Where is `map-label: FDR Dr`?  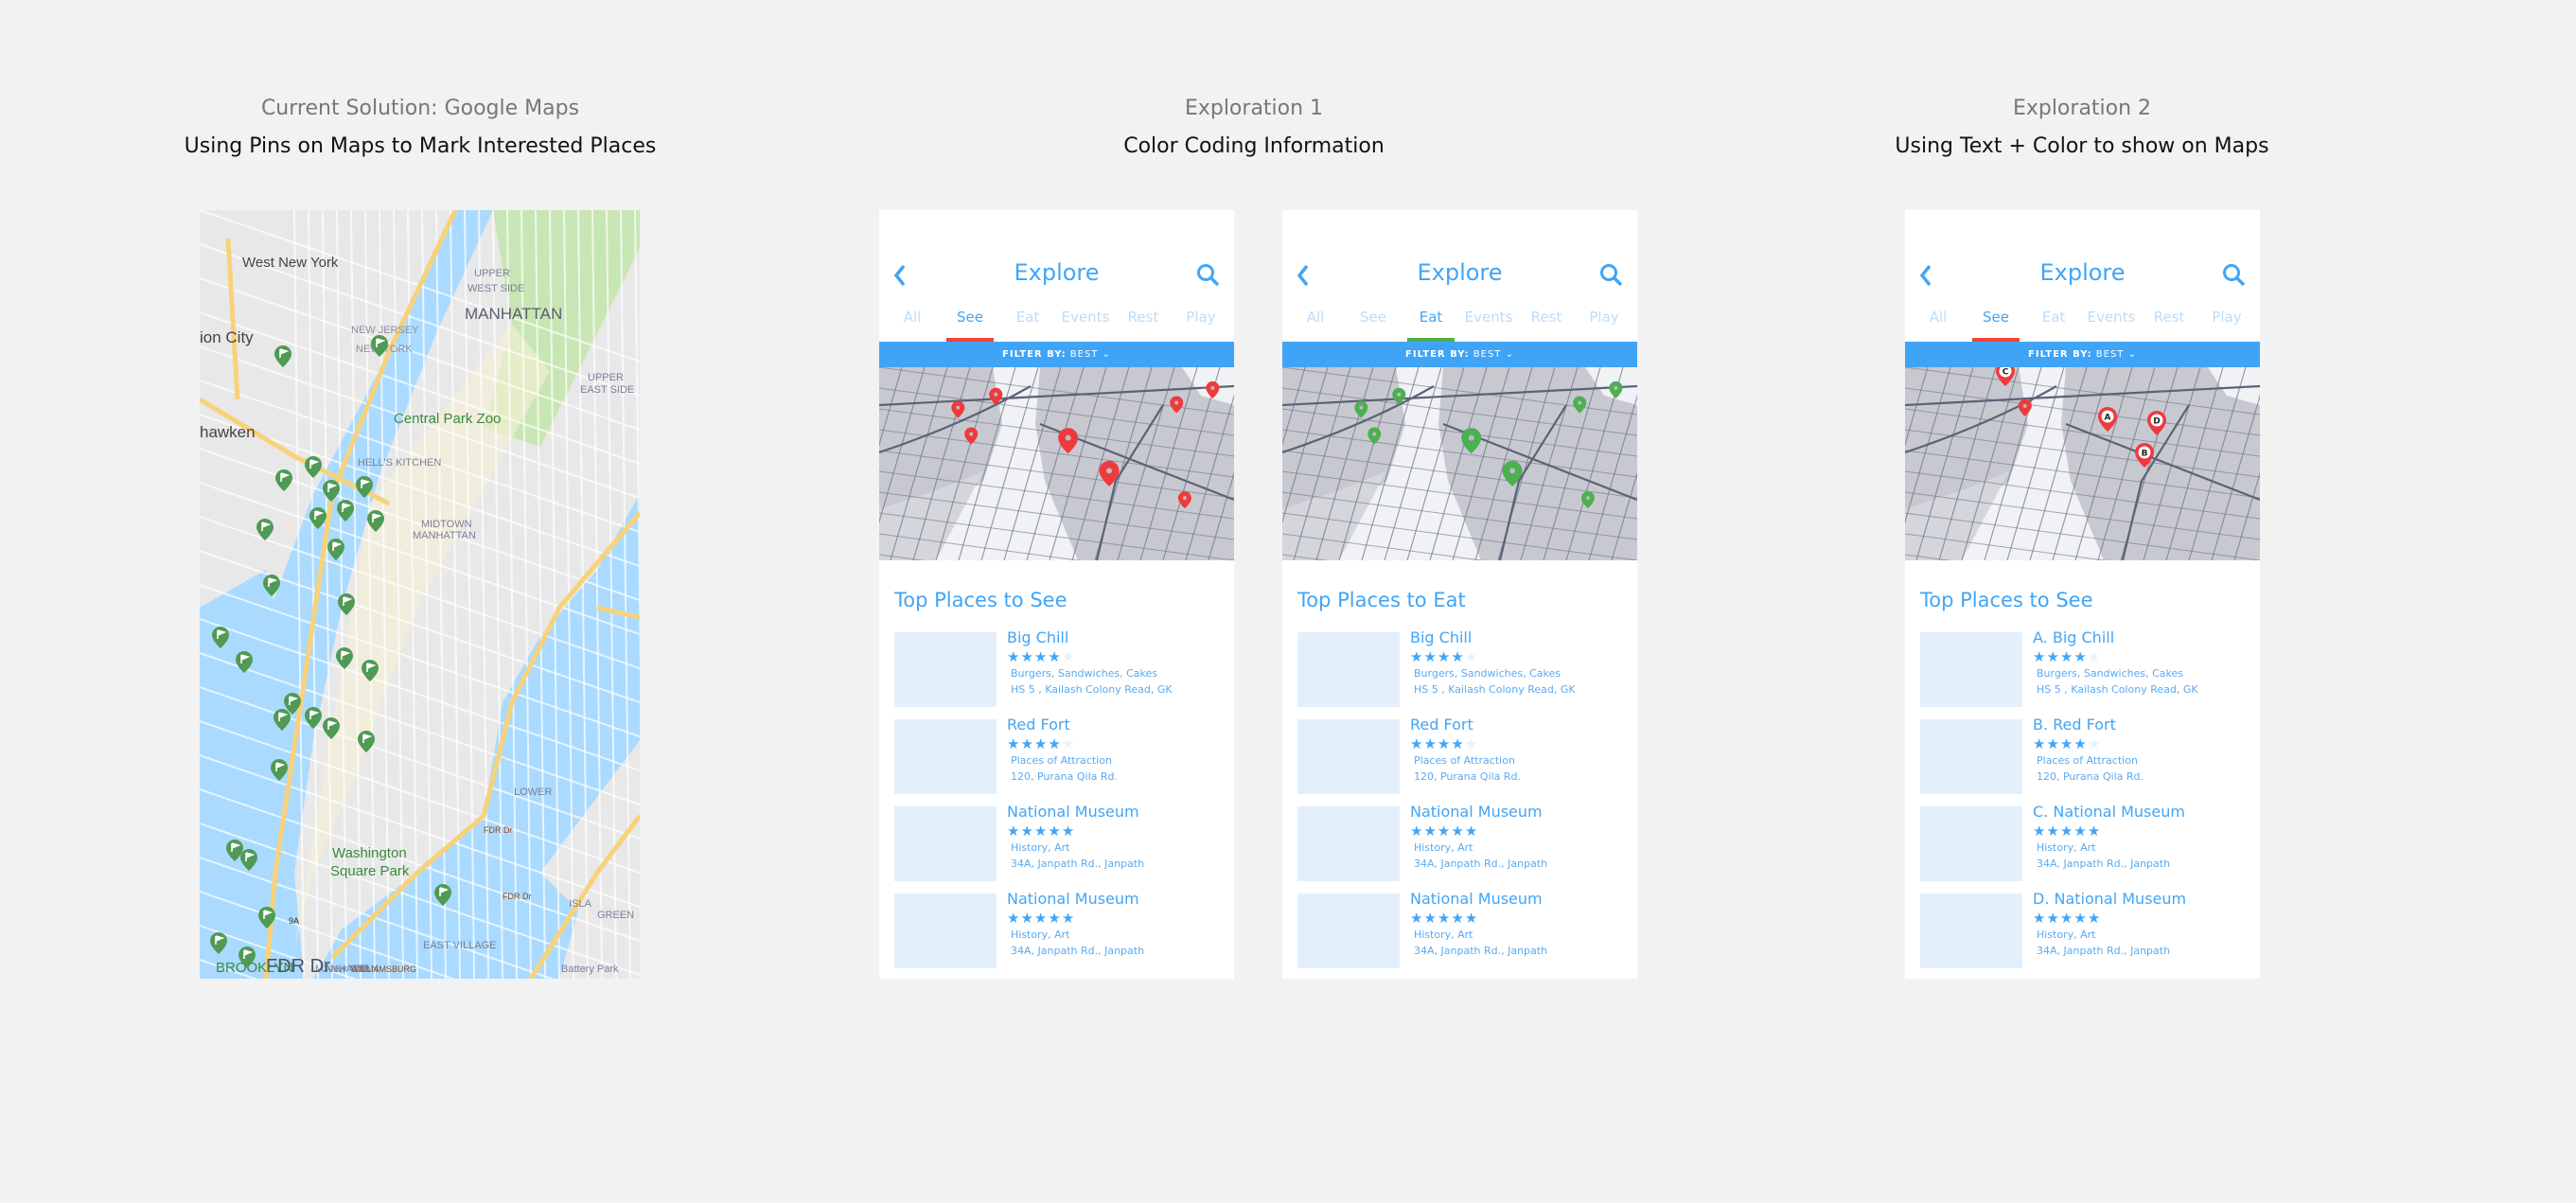 map-label: FDR Dr is located at coordinates (498, 830).